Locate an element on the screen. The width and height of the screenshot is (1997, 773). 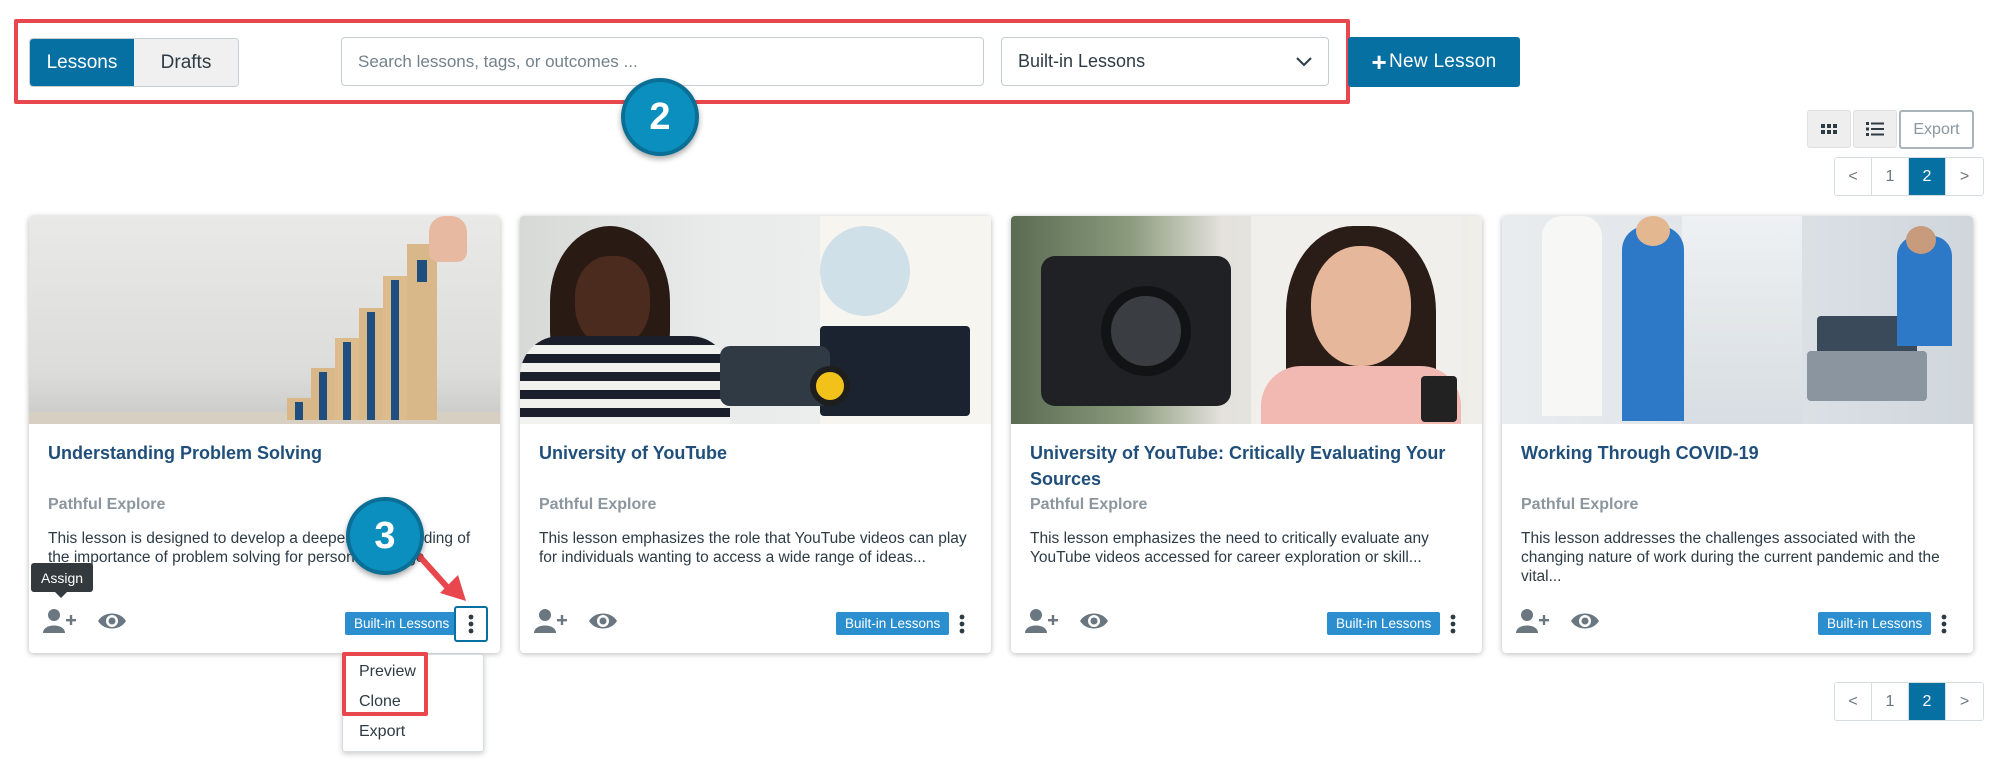
lesson-card-title: Understanding Problem Solving is located at coordinates (263, 453).